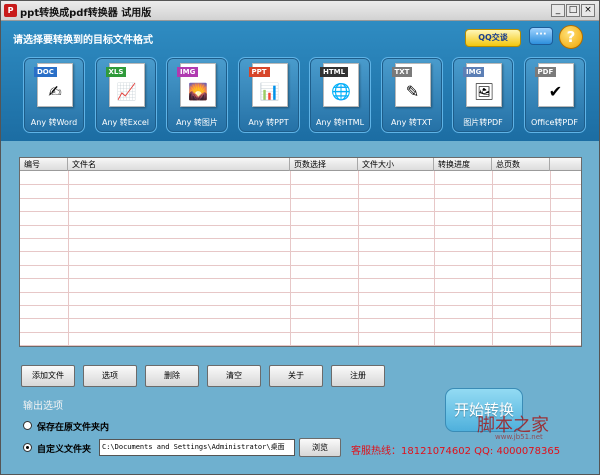 The width and height of the screenshot is (600, 475). I want to click on word-document-icon: DOC ✍, so click(53, 85).